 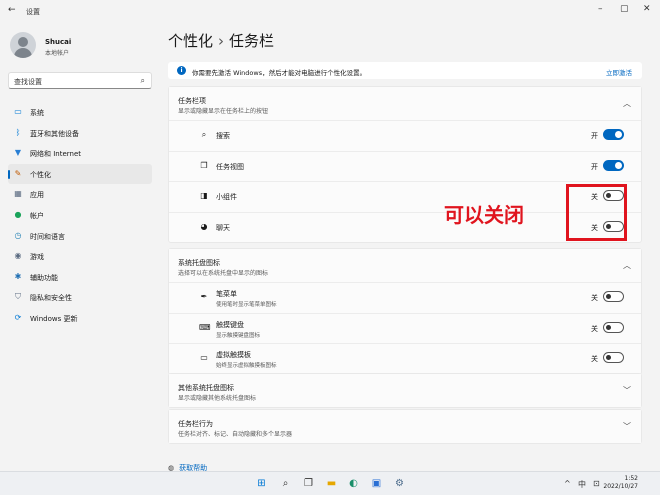 I want to click on section-title: 任务栏项, so click(x=192, y=101).